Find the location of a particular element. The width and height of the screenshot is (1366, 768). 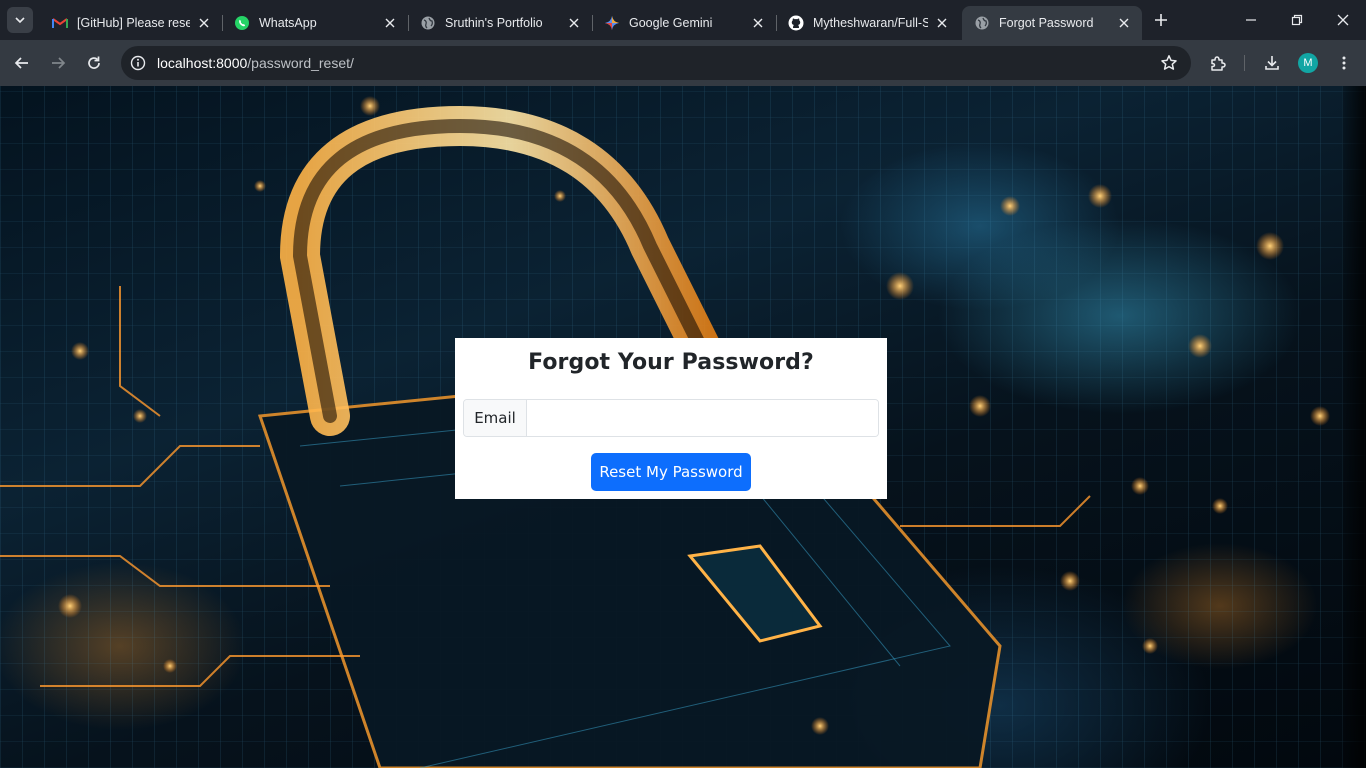

info-icon is located at coordinates (138, 63).